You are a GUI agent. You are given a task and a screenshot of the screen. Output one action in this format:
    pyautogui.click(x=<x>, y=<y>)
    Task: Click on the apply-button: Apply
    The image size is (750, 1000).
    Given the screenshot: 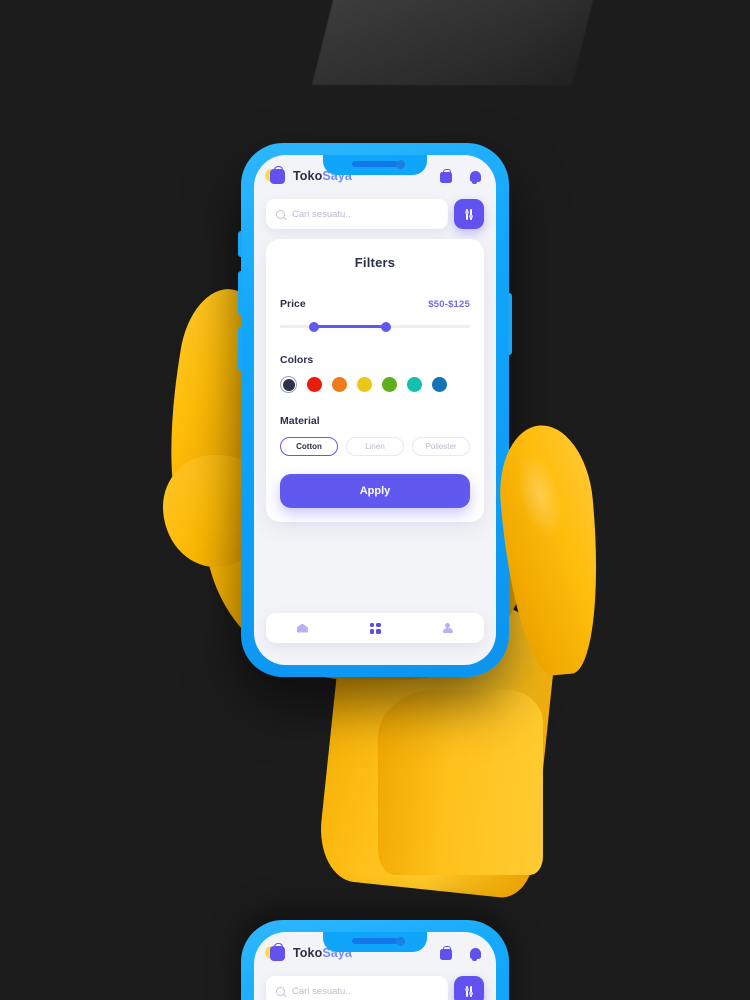 What is the action you would take?
    pyautogui.click(x=375, y=491)
    